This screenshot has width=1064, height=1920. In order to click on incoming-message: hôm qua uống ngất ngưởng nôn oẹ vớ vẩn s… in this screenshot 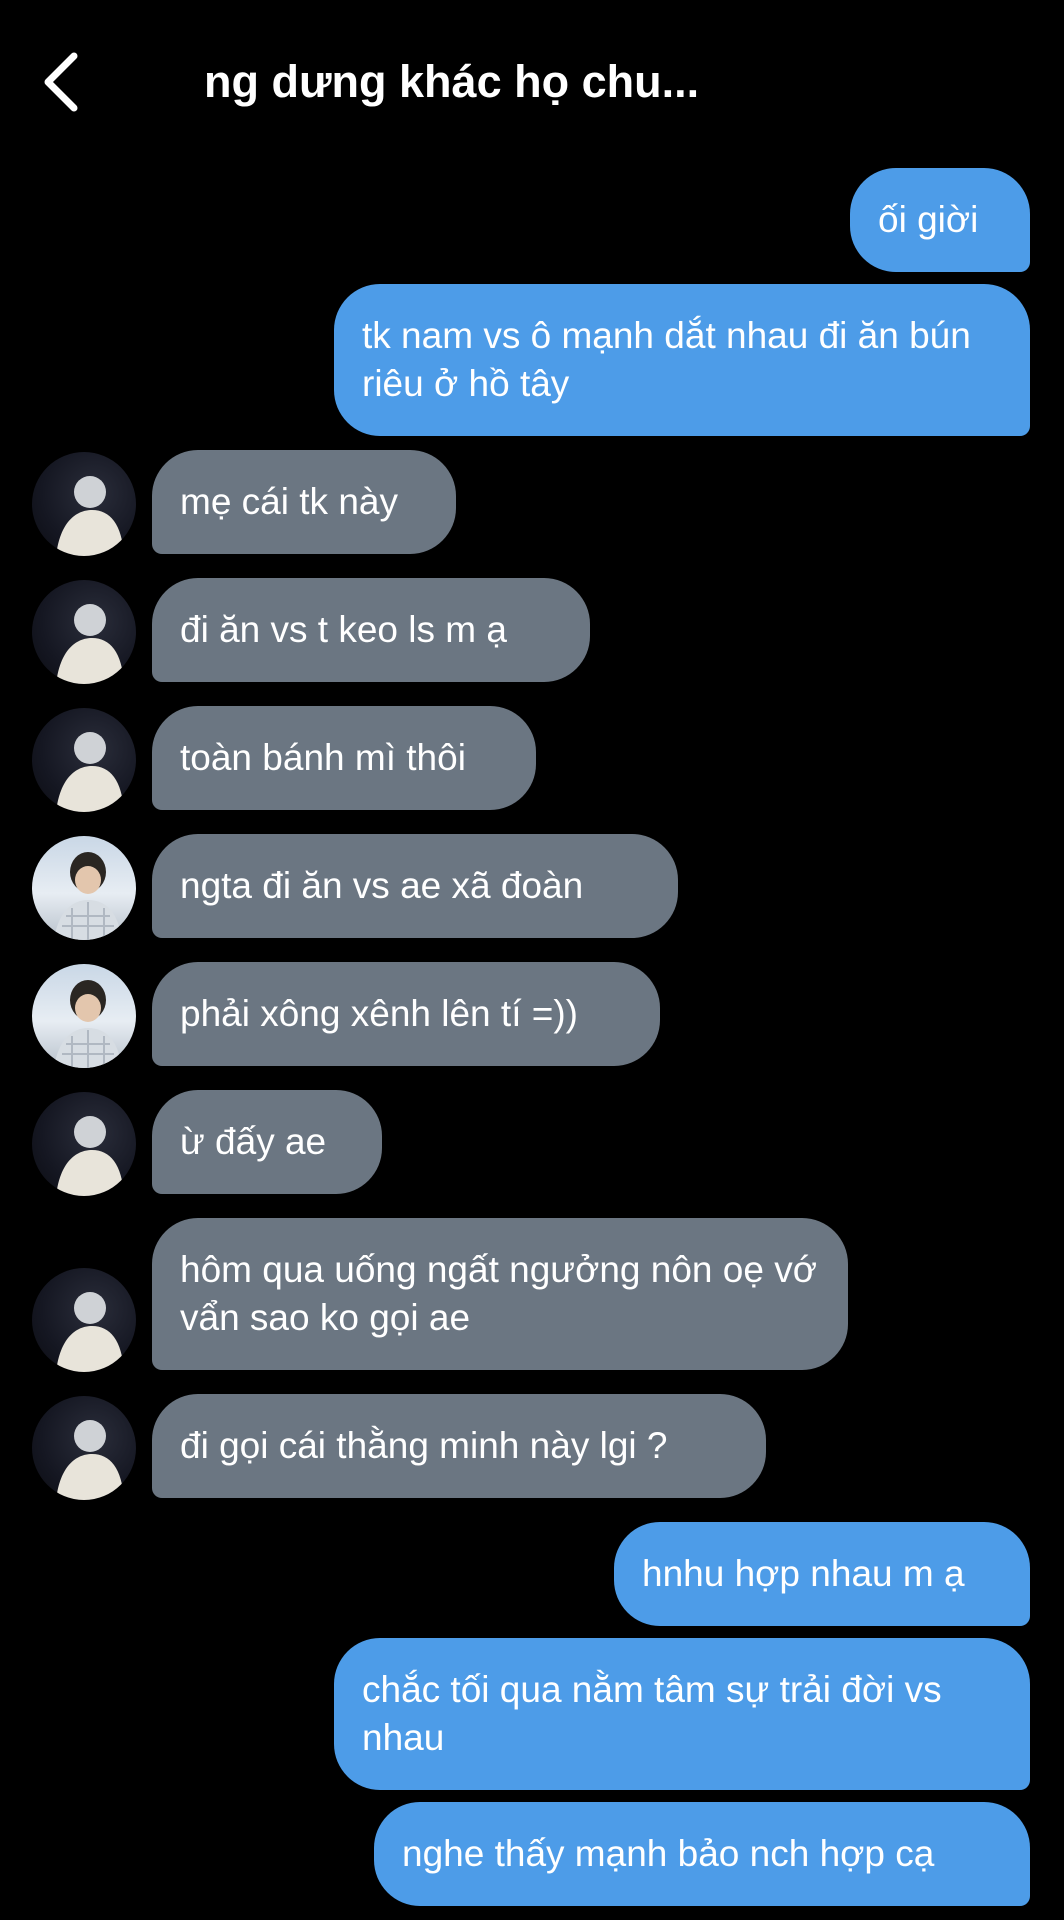, I will do `click(500, 1294)`.